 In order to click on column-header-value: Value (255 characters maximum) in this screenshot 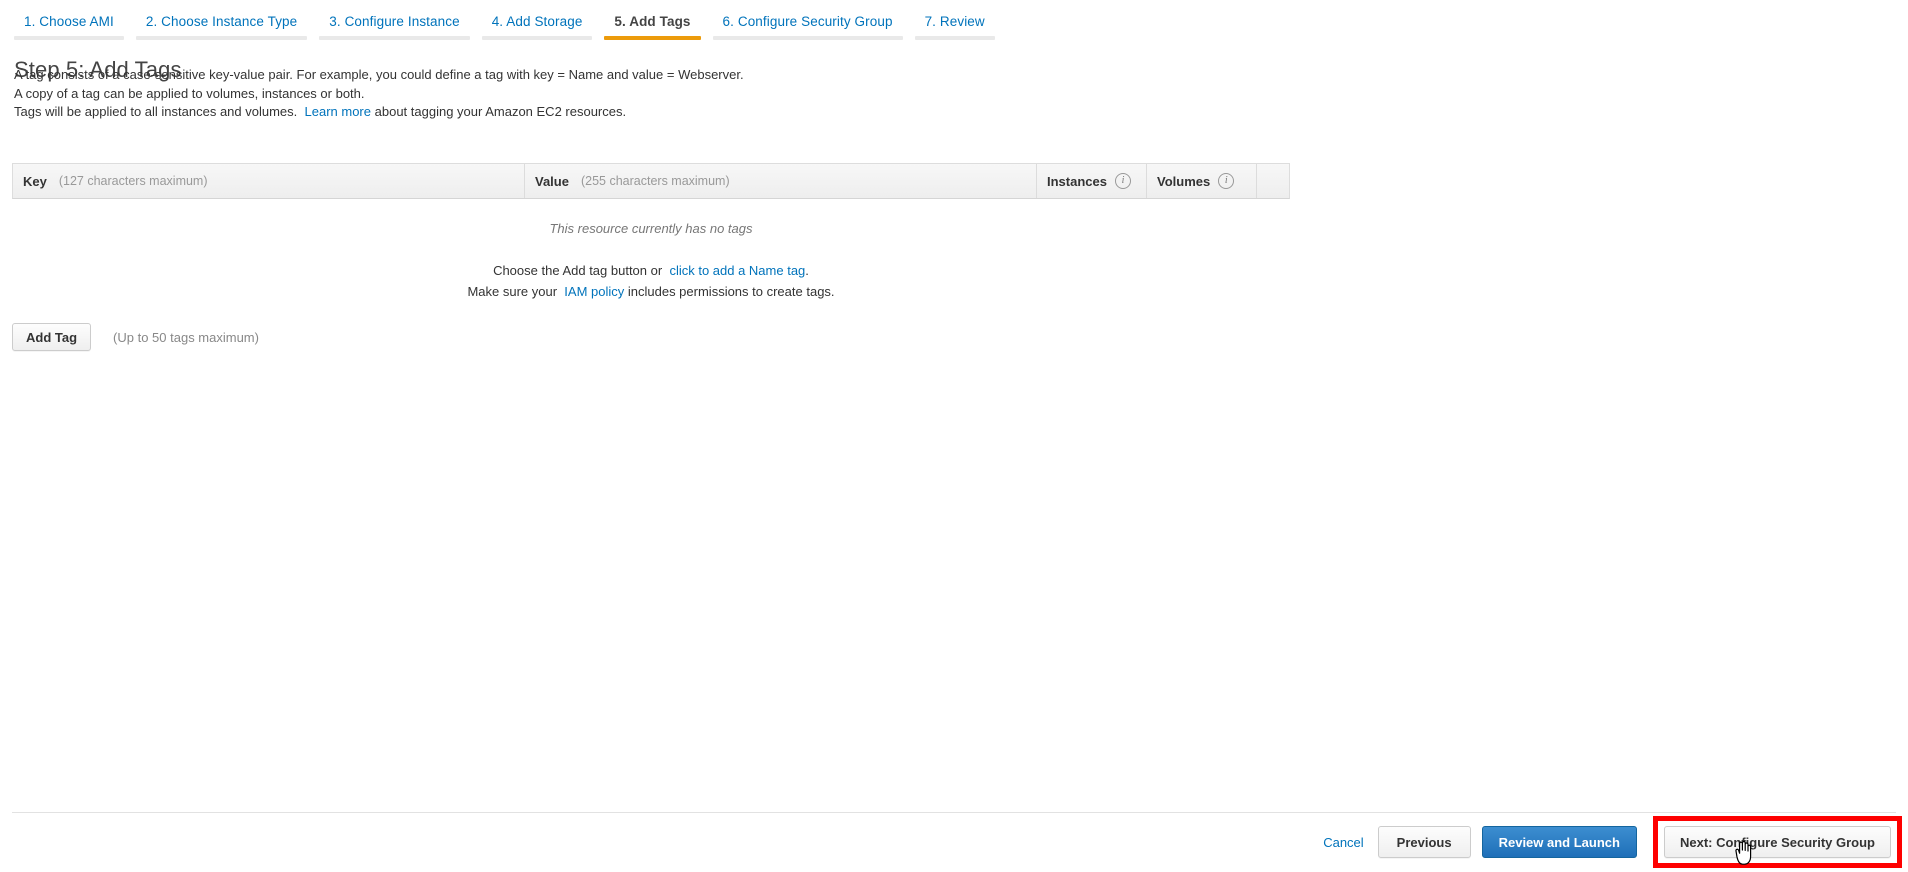, I will do `click(781, 181)`.